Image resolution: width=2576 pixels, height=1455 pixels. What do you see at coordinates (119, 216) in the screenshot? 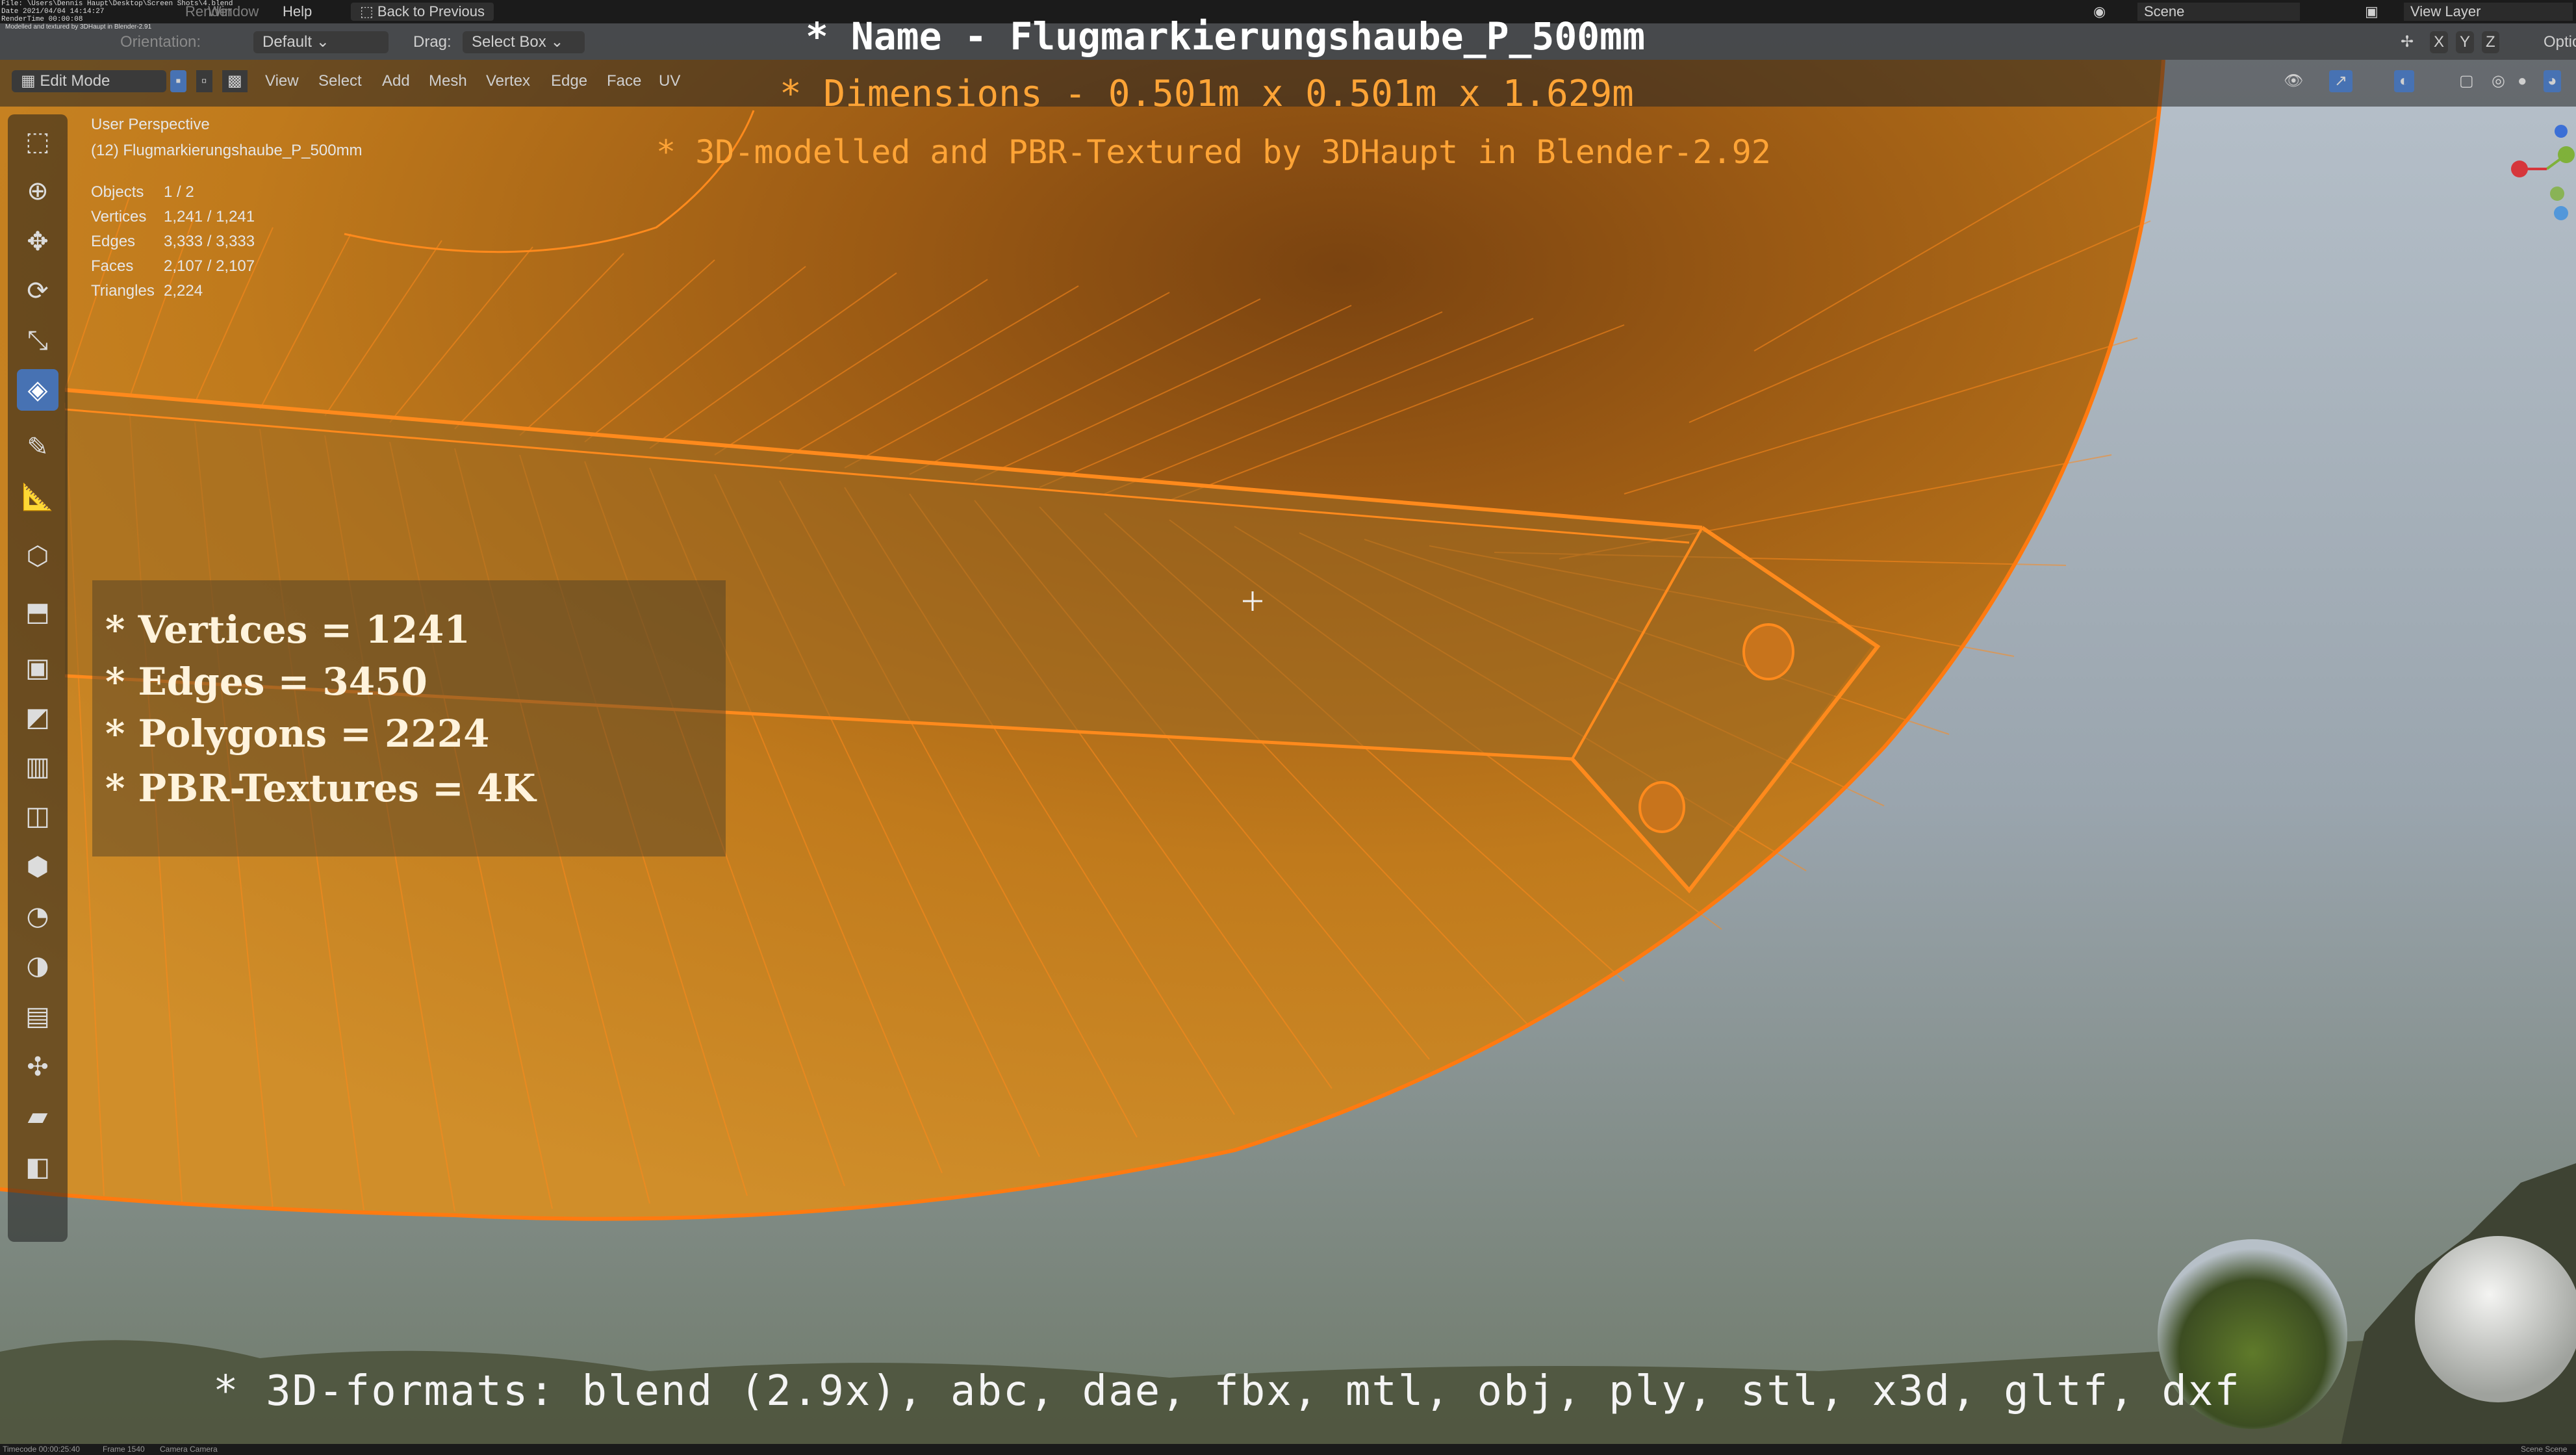
I see `stat-vertices-label: Vertices` at bounding box center [119, 216].